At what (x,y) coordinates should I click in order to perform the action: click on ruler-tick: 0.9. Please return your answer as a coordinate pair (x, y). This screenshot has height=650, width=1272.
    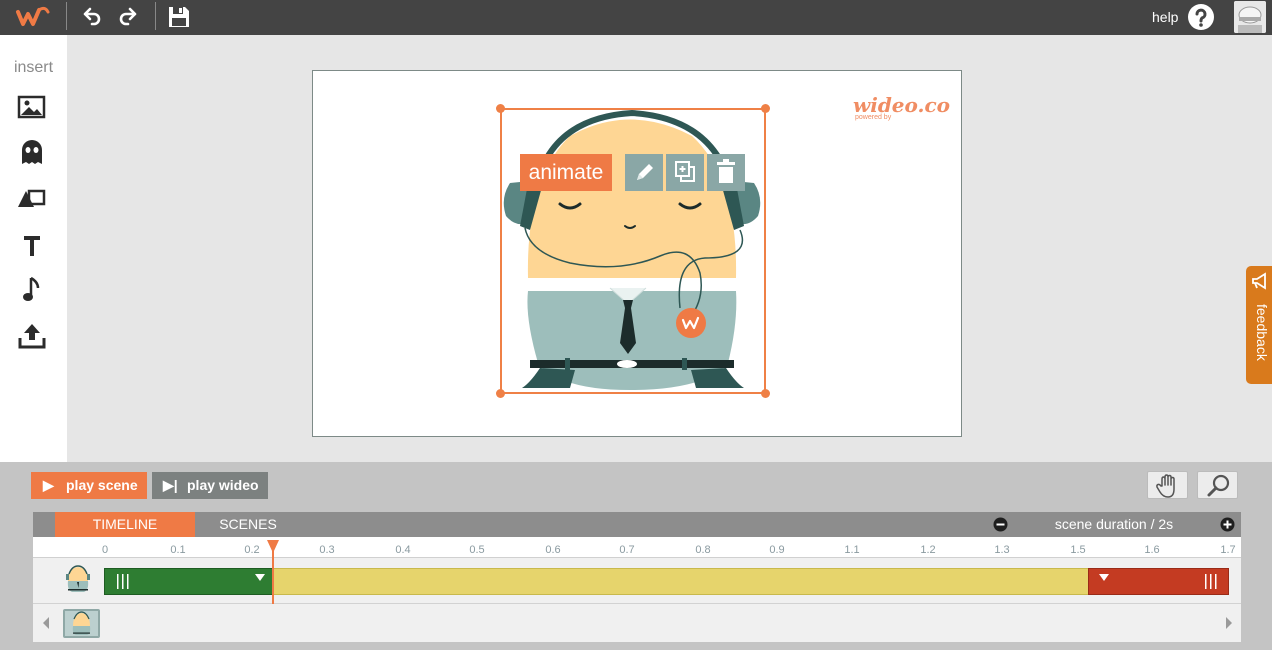
    Looking at the image, I should click on (777, 550).